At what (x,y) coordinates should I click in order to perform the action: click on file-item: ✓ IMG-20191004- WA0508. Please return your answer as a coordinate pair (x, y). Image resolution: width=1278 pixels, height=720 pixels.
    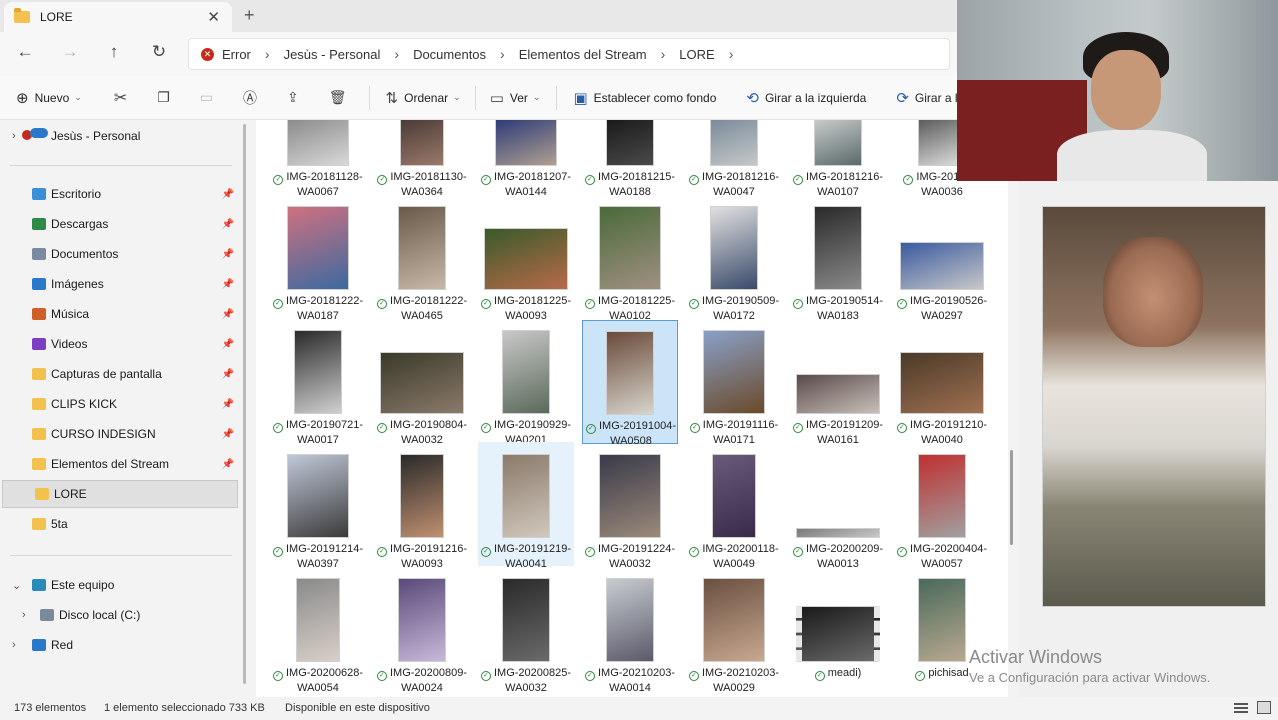
    Looking at the image, I should click on (630, 383).